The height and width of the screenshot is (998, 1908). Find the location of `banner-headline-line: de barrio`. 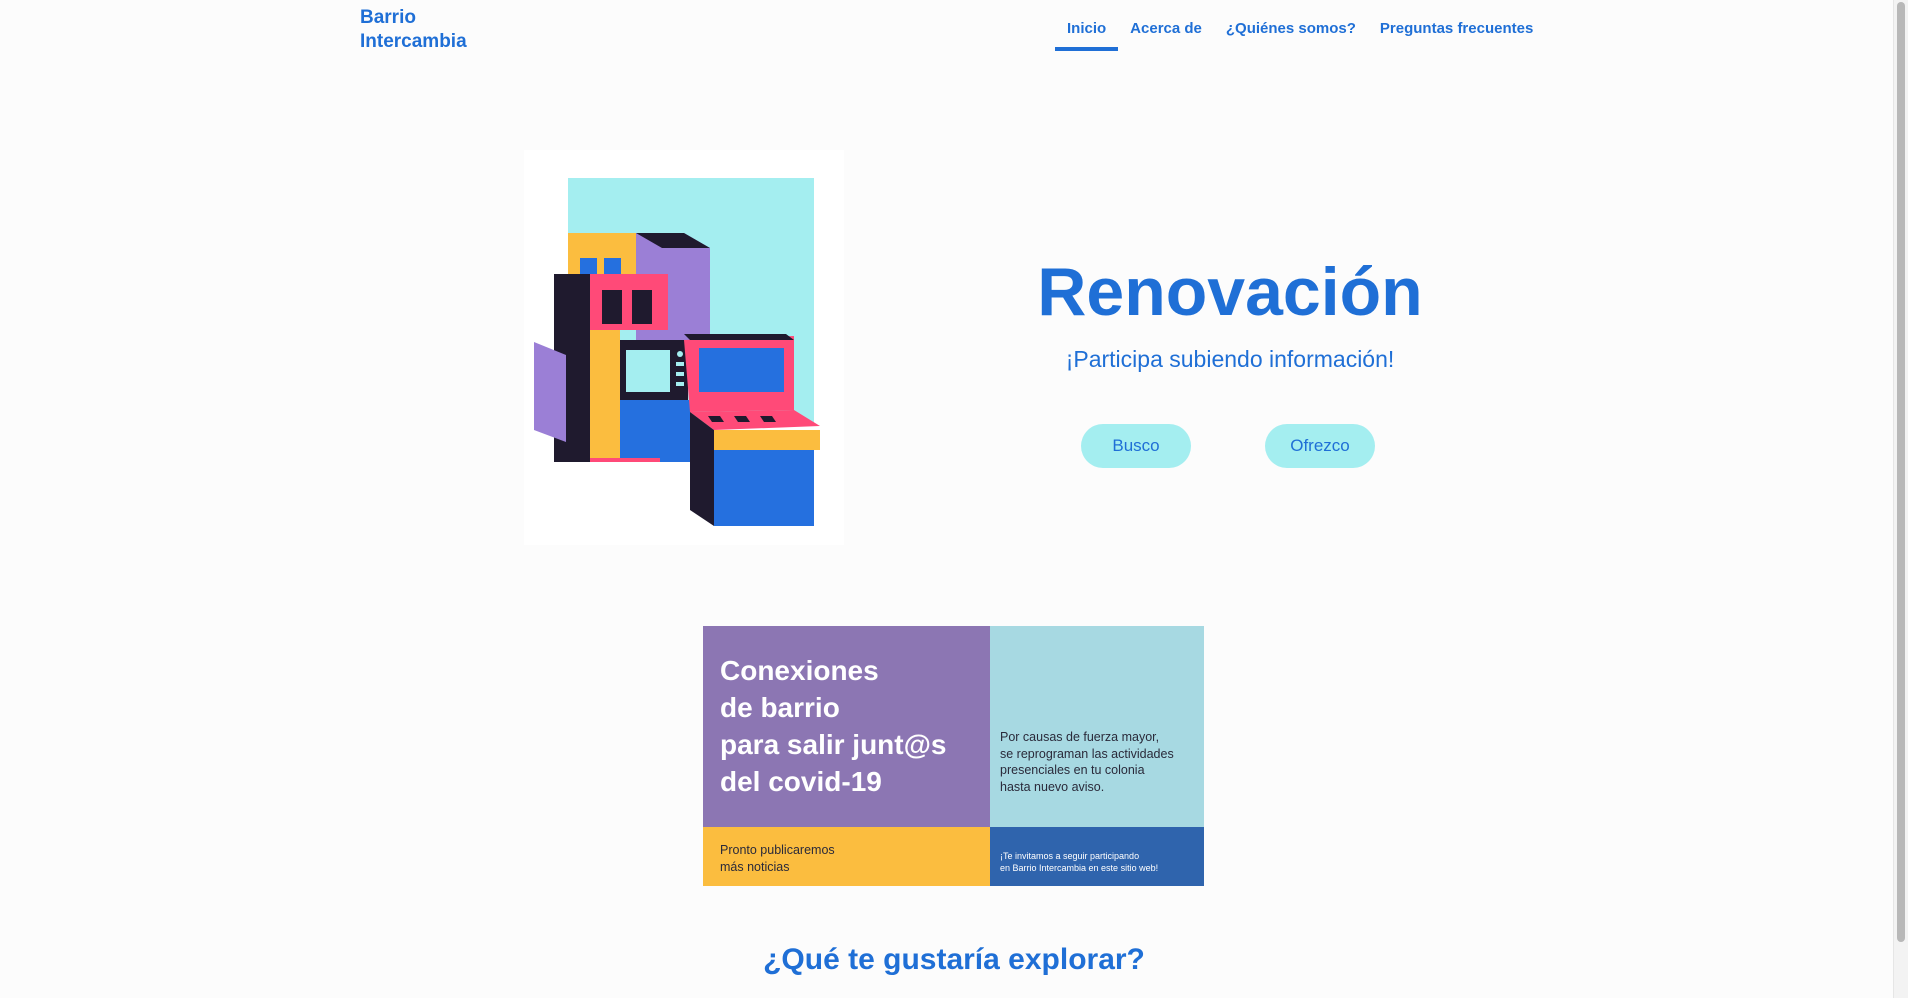

banner-headline-line: de barrio is located at coordinates (780, 707).